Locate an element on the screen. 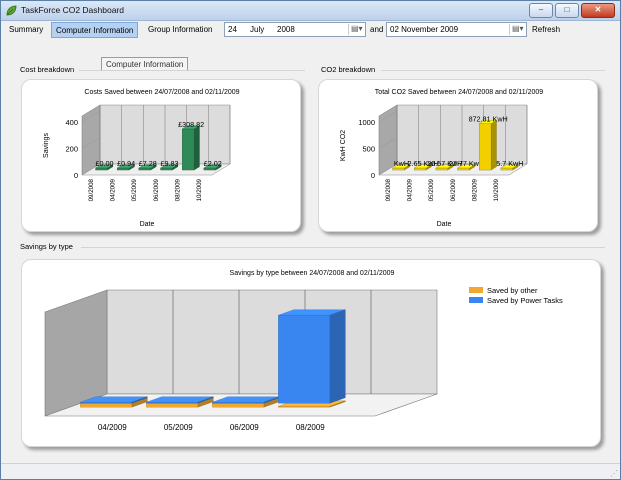 This screenshot has height=480, width=621. menu-computer-information: Computer Information is located at coordinates (95, 30).